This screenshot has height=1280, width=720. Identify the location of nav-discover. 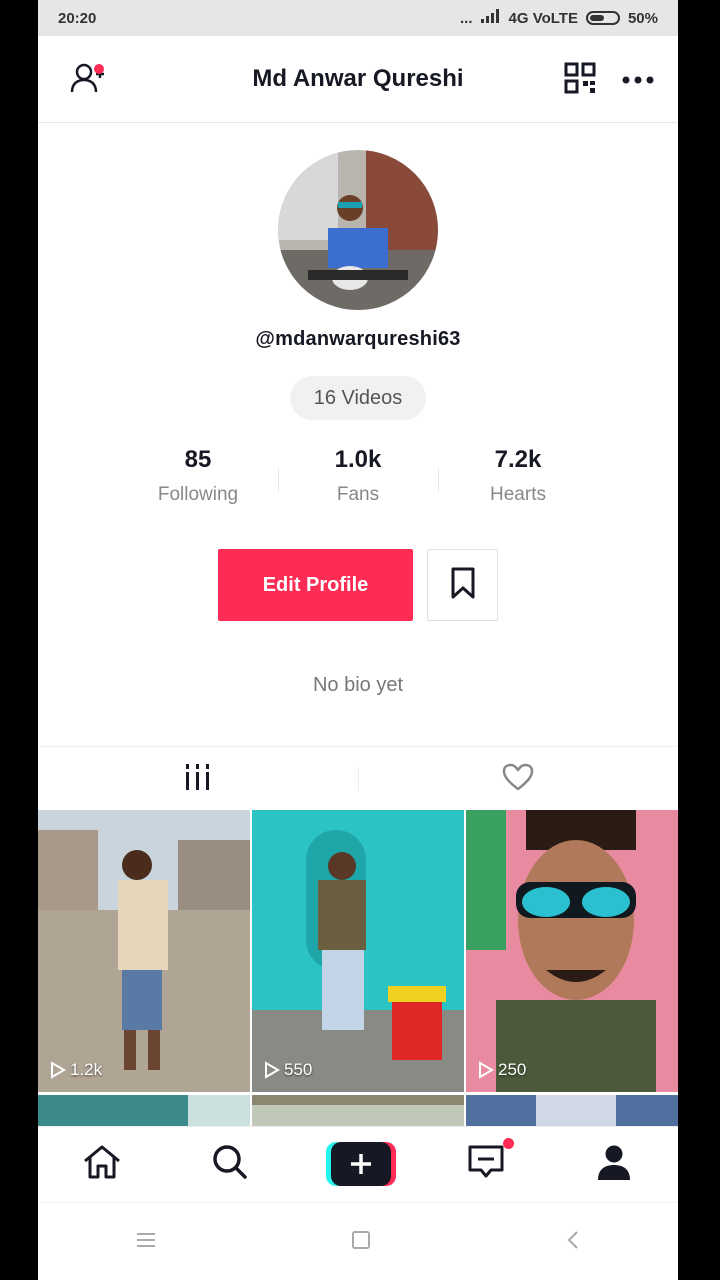
(230, 1164).